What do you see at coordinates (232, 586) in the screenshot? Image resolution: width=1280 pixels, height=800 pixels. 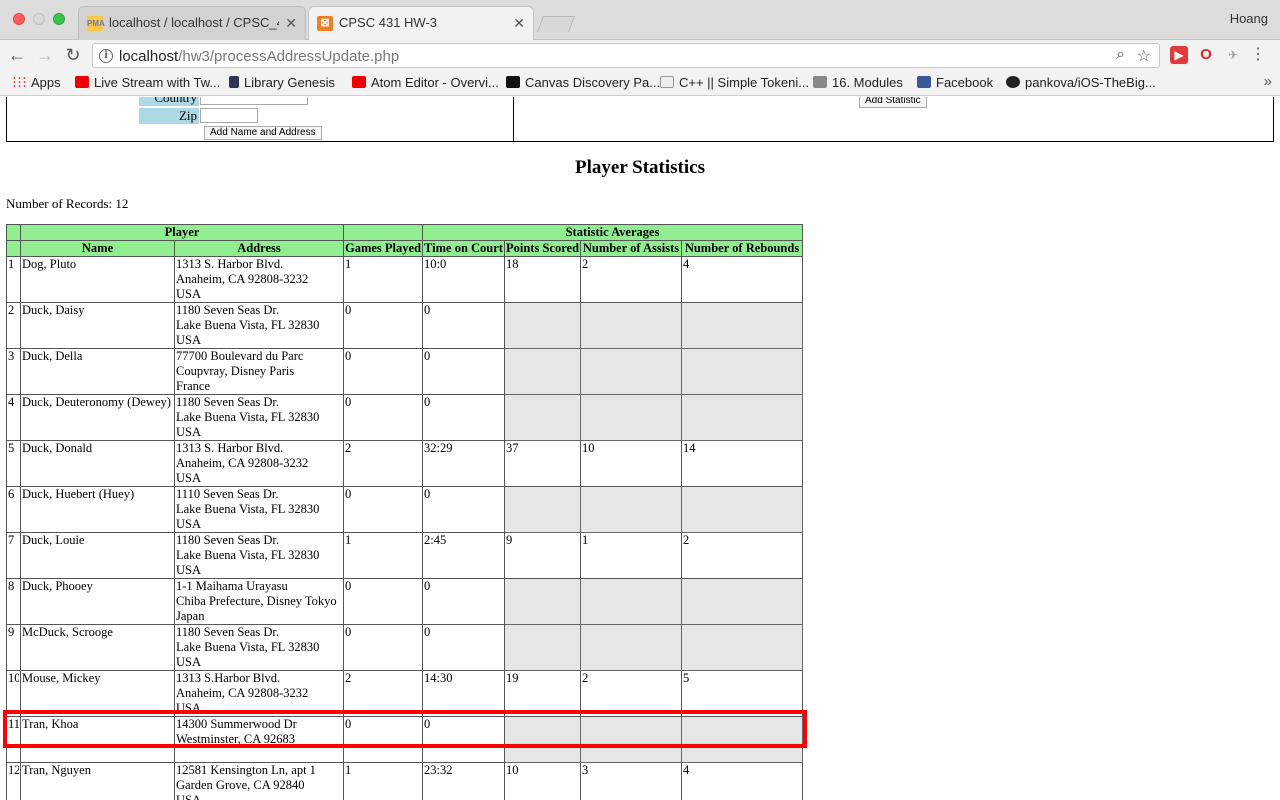 I see `address-line: 1-1 Maihama Urayasu` at bounding box center [232, 586].